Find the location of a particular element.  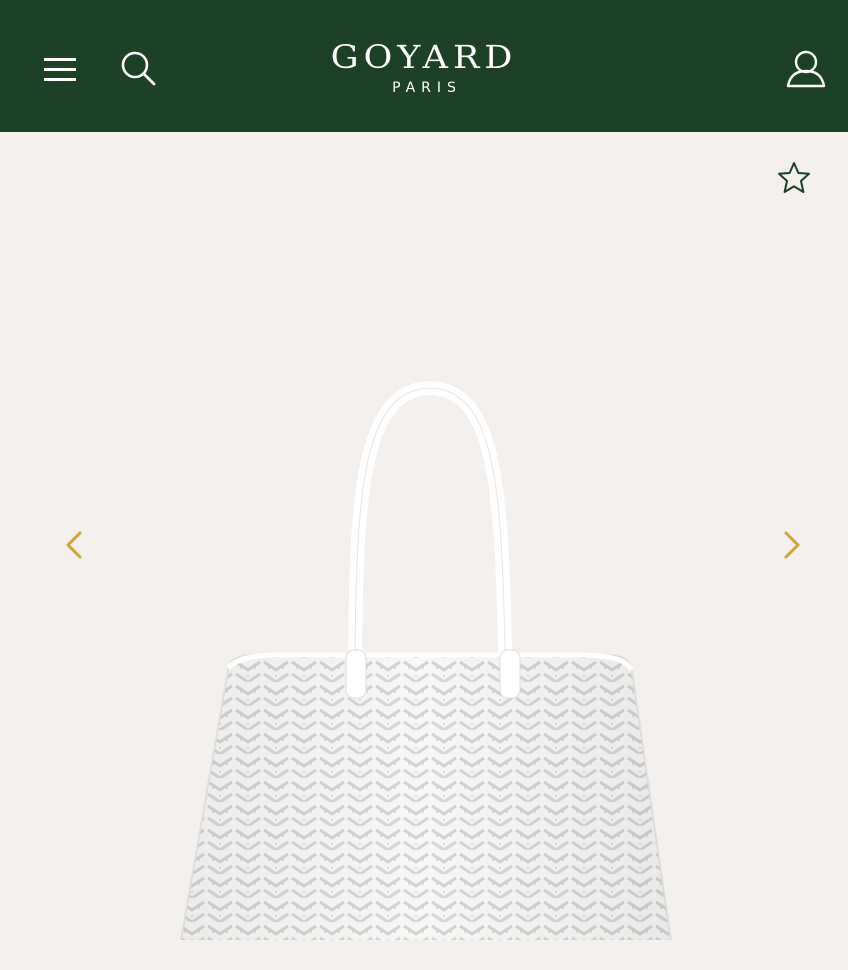

brand-logo: GOYARD PARIS is located at coordinates (424, 68).